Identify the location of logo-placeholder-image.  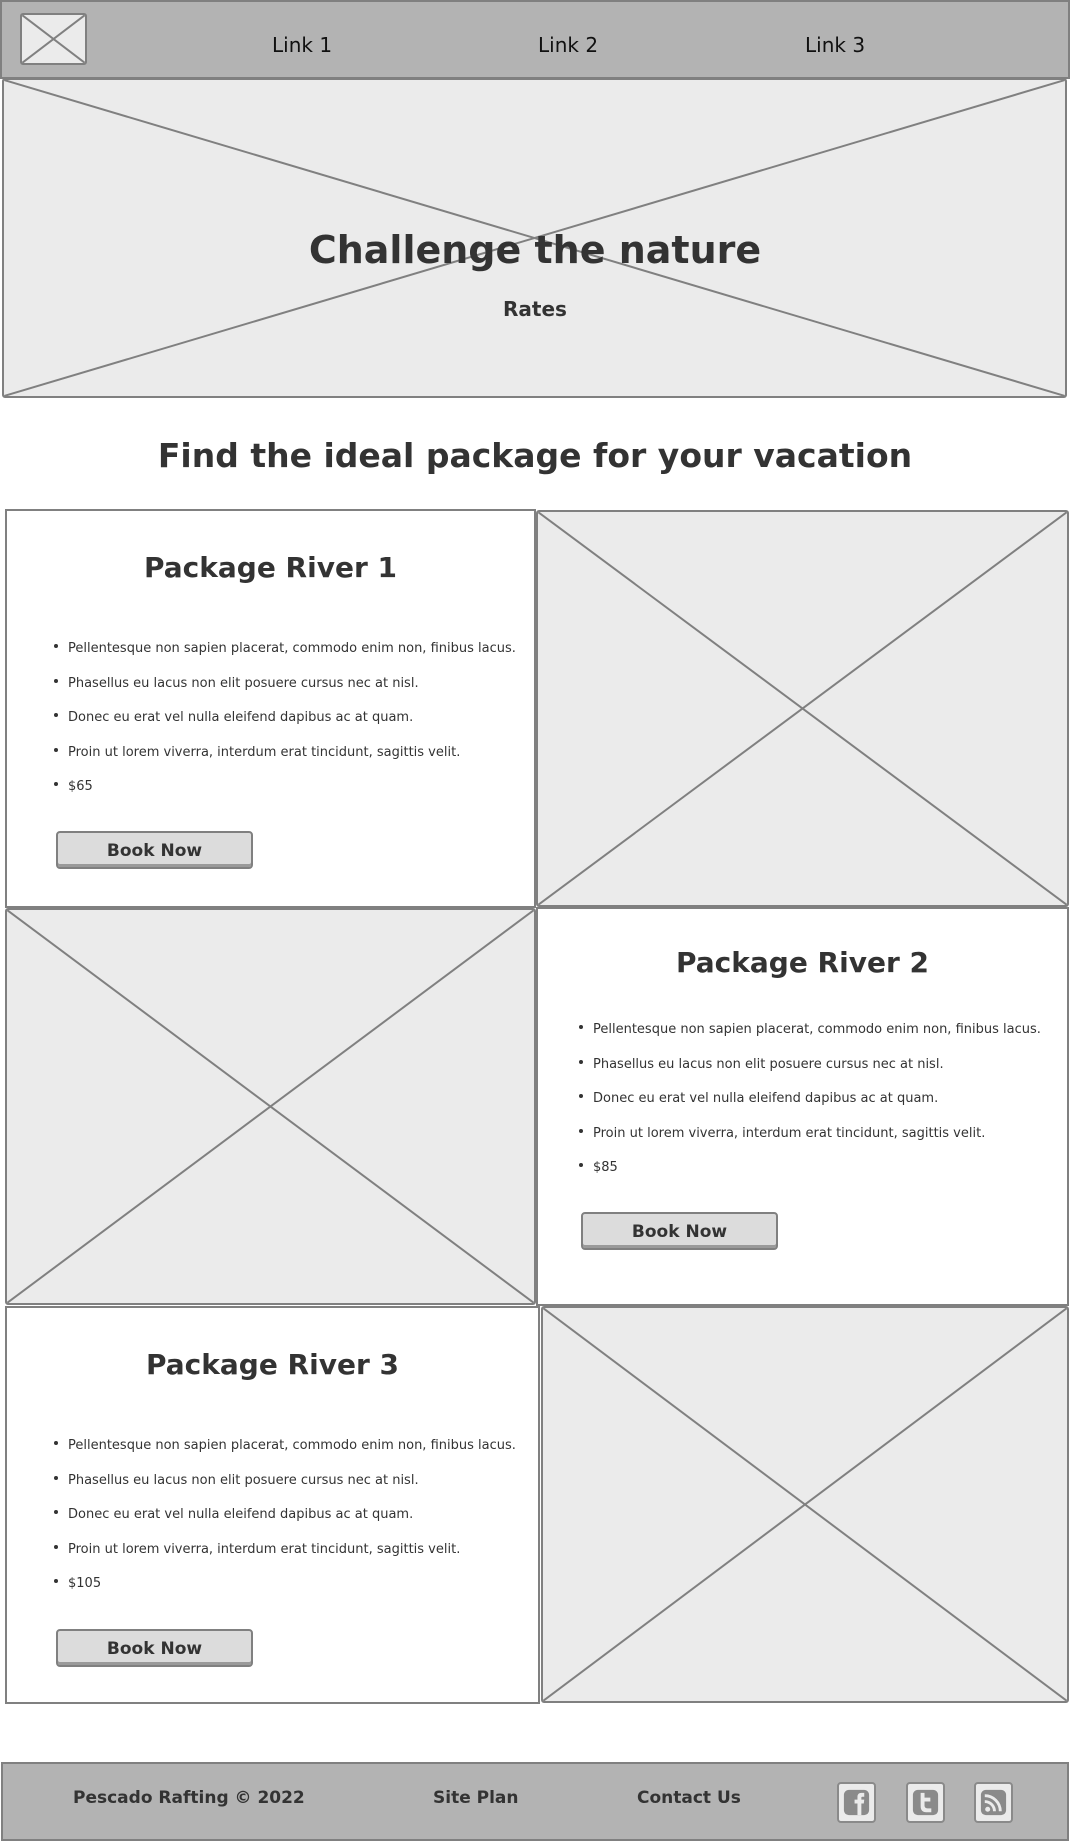
(53, 39).